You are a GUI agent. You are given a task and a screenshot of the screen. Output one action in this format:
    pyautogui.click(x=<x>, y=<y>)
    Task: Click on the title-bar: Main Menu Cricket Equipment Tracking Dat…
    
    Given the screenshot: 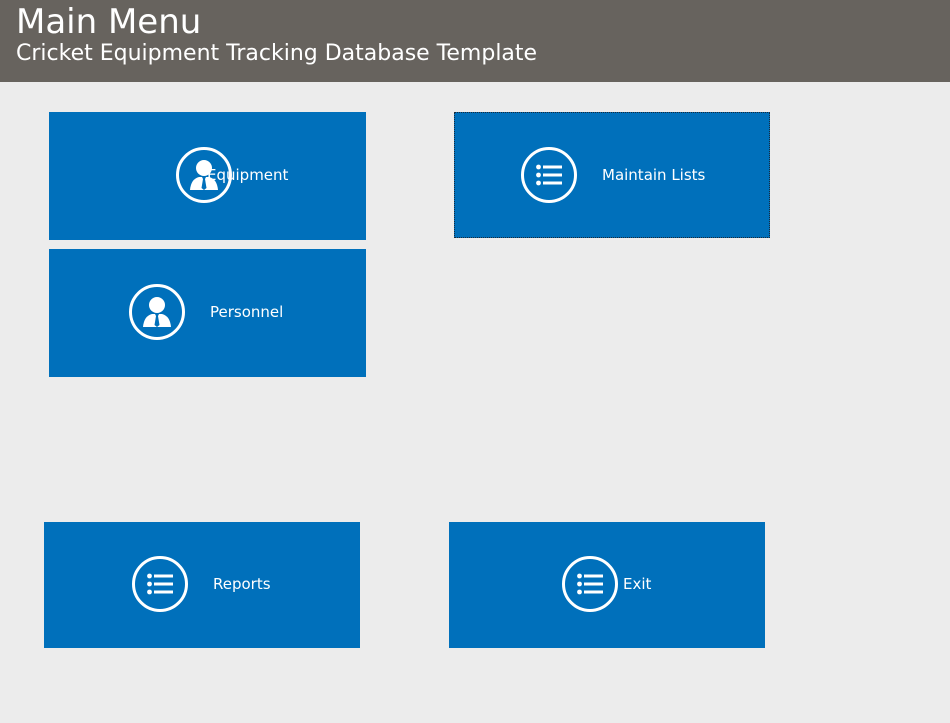 What is the action you would take?
    pyautogui.click(x=475, y=41)
    